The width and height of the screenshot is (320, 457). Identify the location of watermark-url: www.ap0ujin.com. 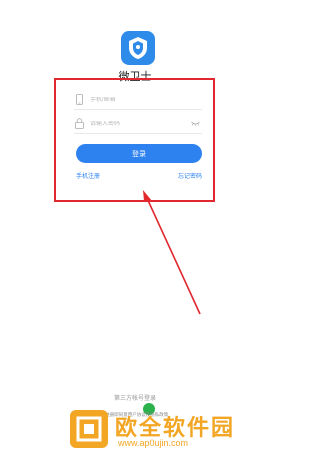
(153, 443).